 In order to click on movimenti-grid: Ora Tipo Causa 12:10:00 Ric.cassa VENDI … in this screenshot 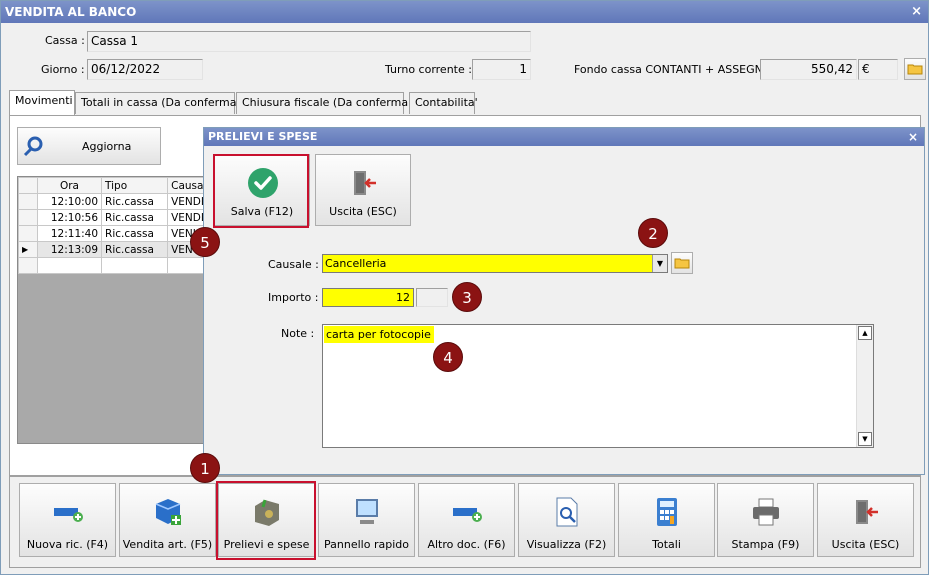, I will do `click(113, 310)`.